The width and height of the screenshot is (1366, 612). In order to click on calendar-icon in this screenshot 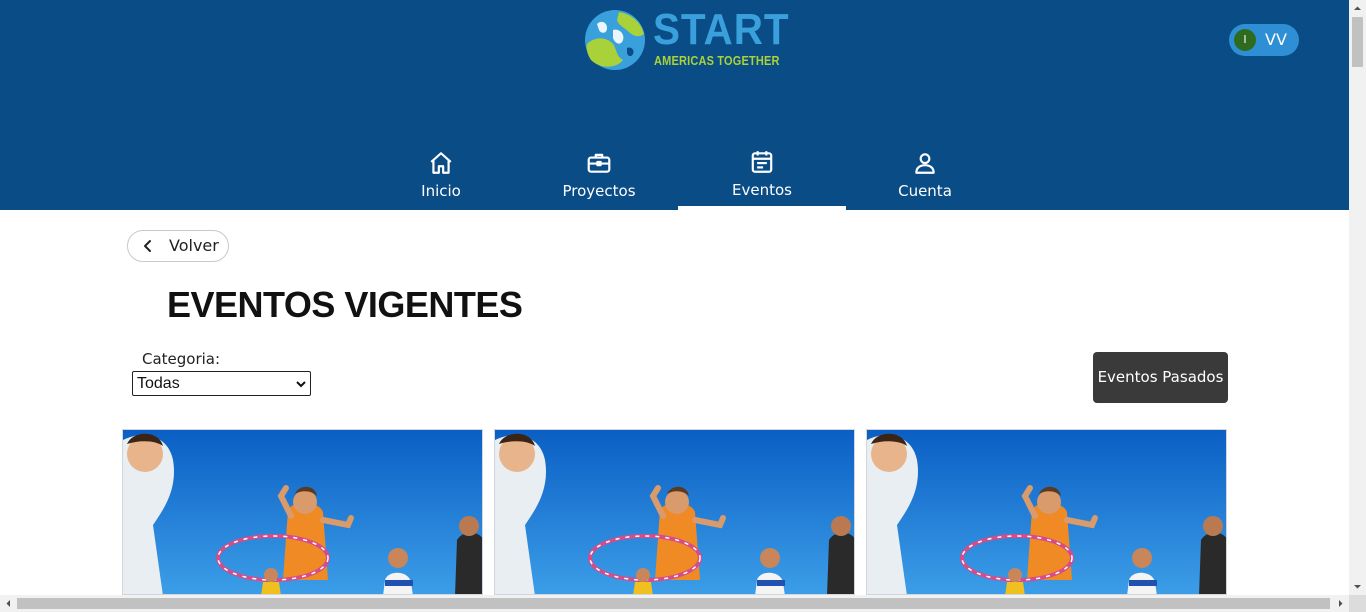, I will do `click(762, 162)`.